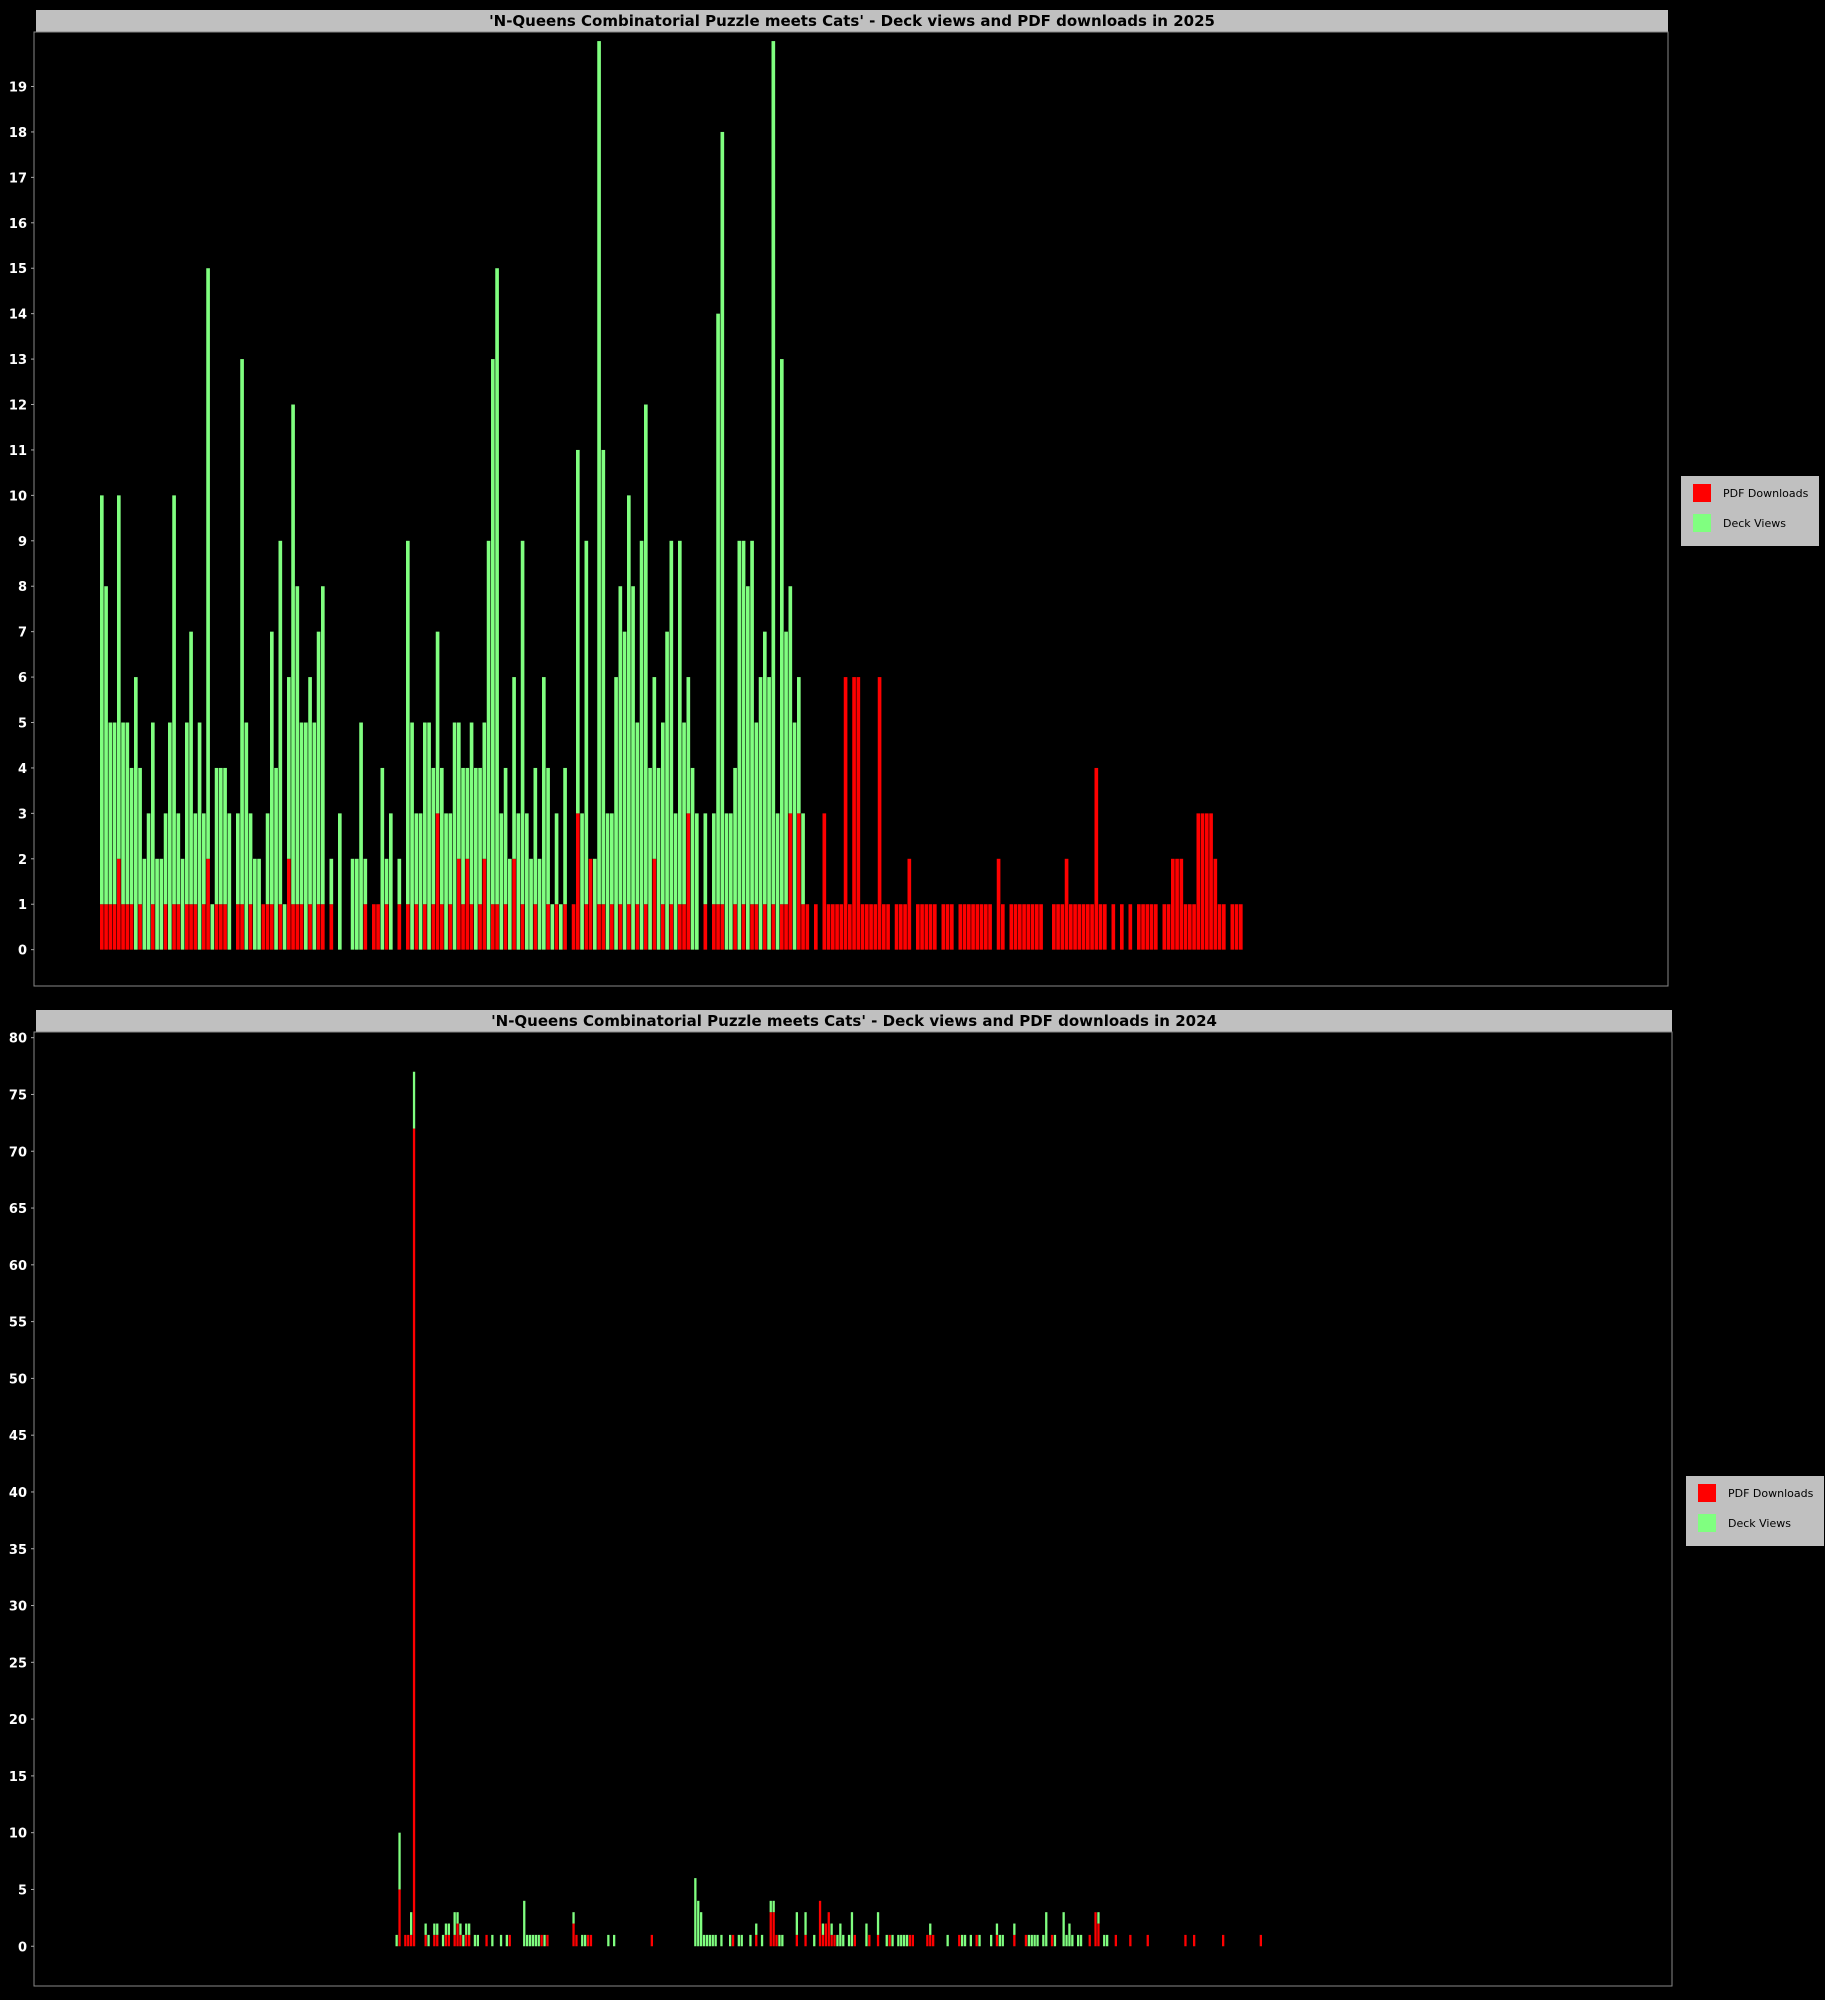  Describe the element at coordinates (1707, 1523) in the screenshot. I see `legend-swatch-views` at that location.